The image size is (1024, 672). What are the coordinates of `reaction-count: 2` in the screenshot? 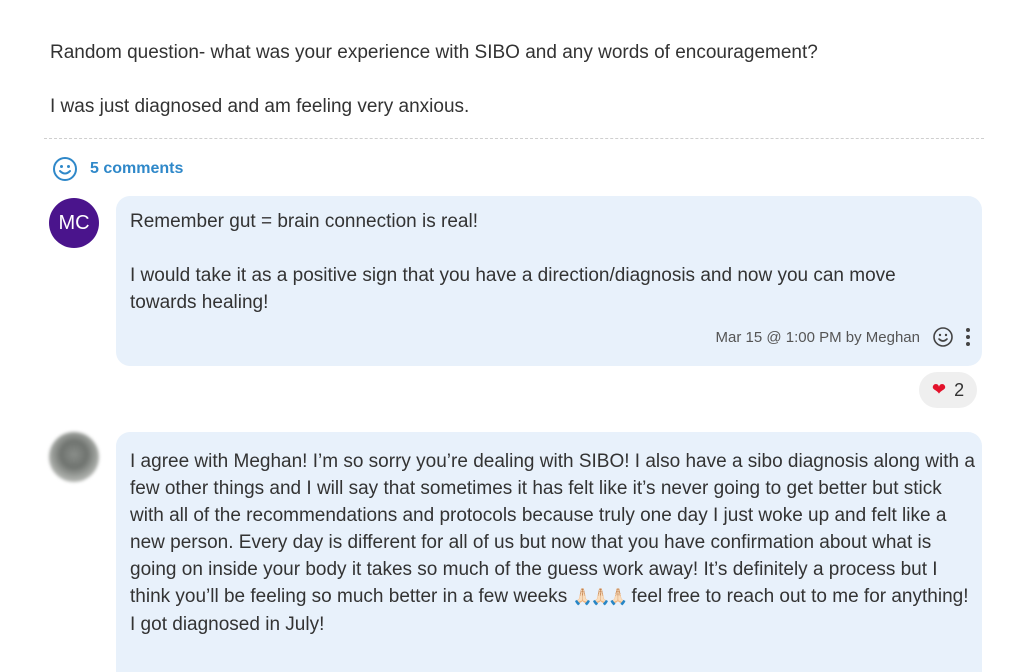 It's located at (959, 389).